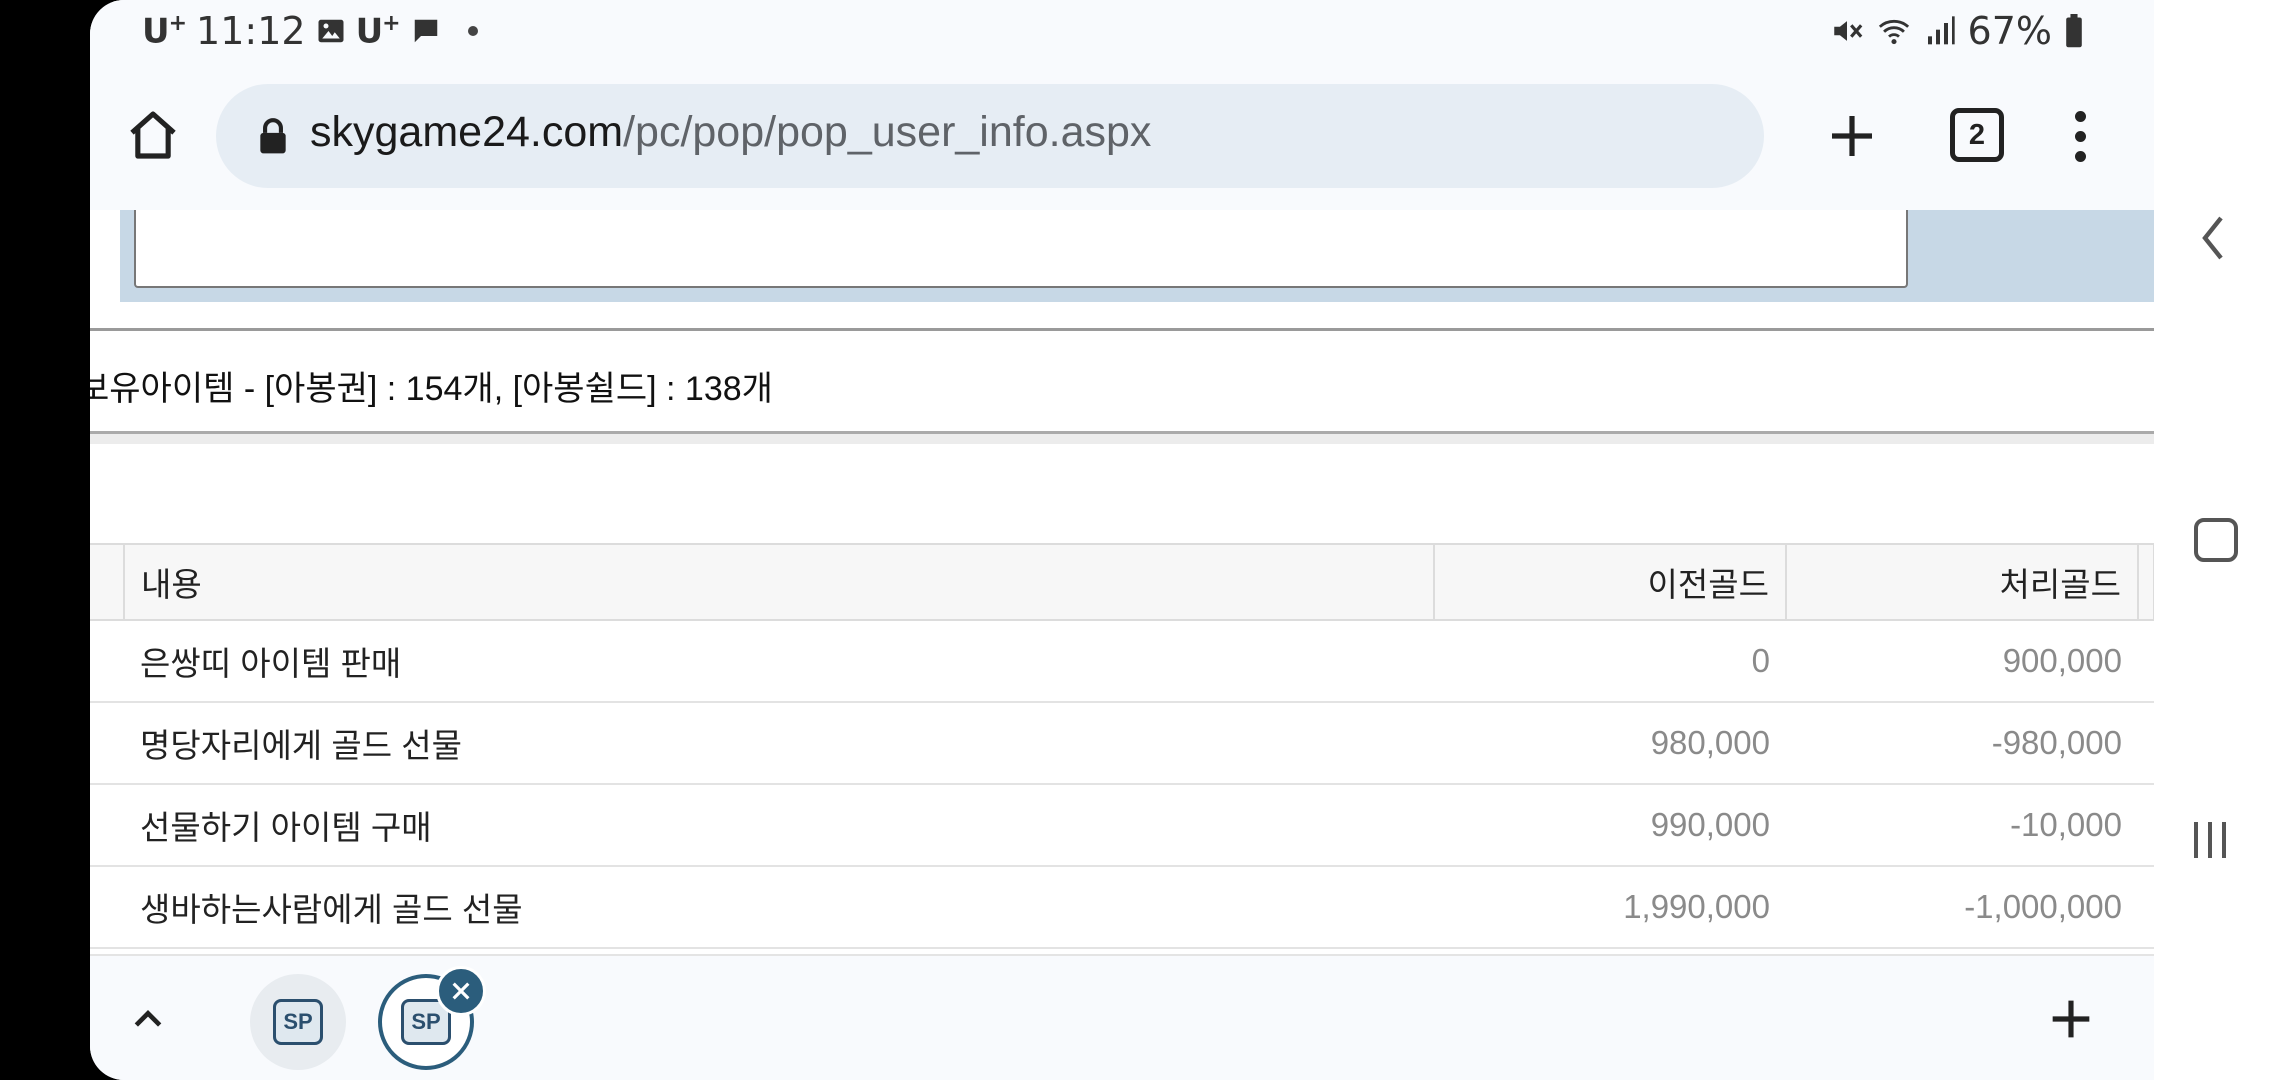 The image size is (2280, 1080). What do you see at coordinates (1962, 825) in the screenshot?
I see `row-change-gold: -10,000` at bounding box center [1962, 825].